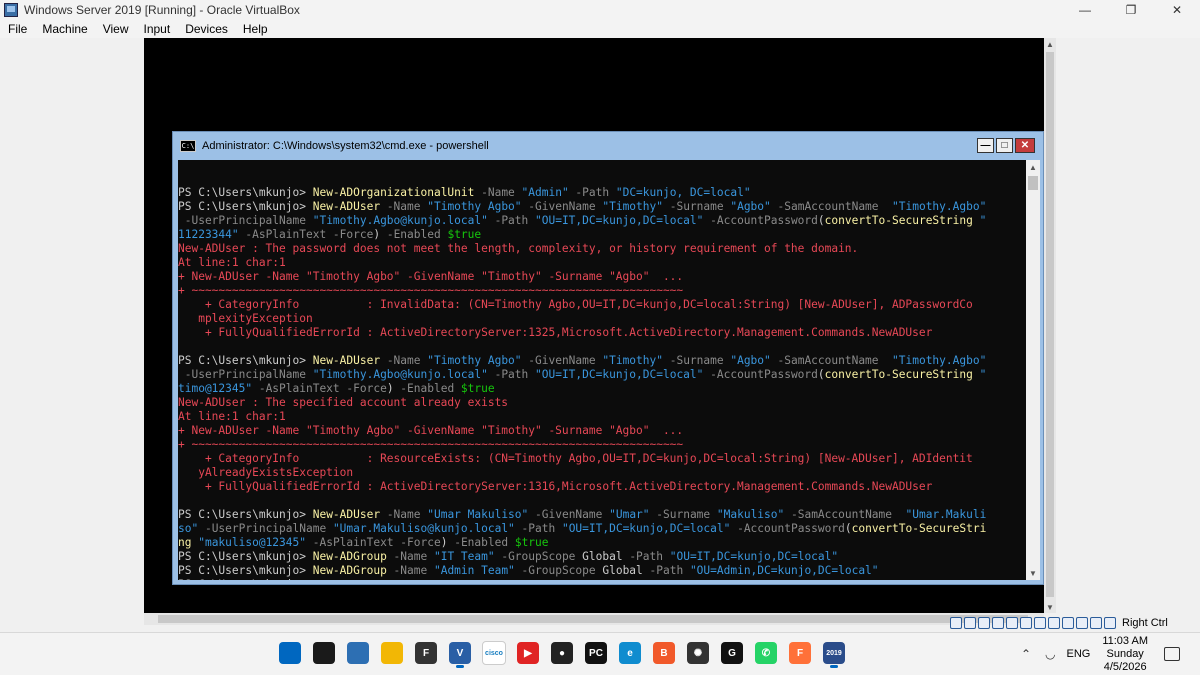 This screenshot has height=675, width=1200. Describe the element at coordinates (1110, 623) in the screenshot. I see `keyboard-icon` at that location.